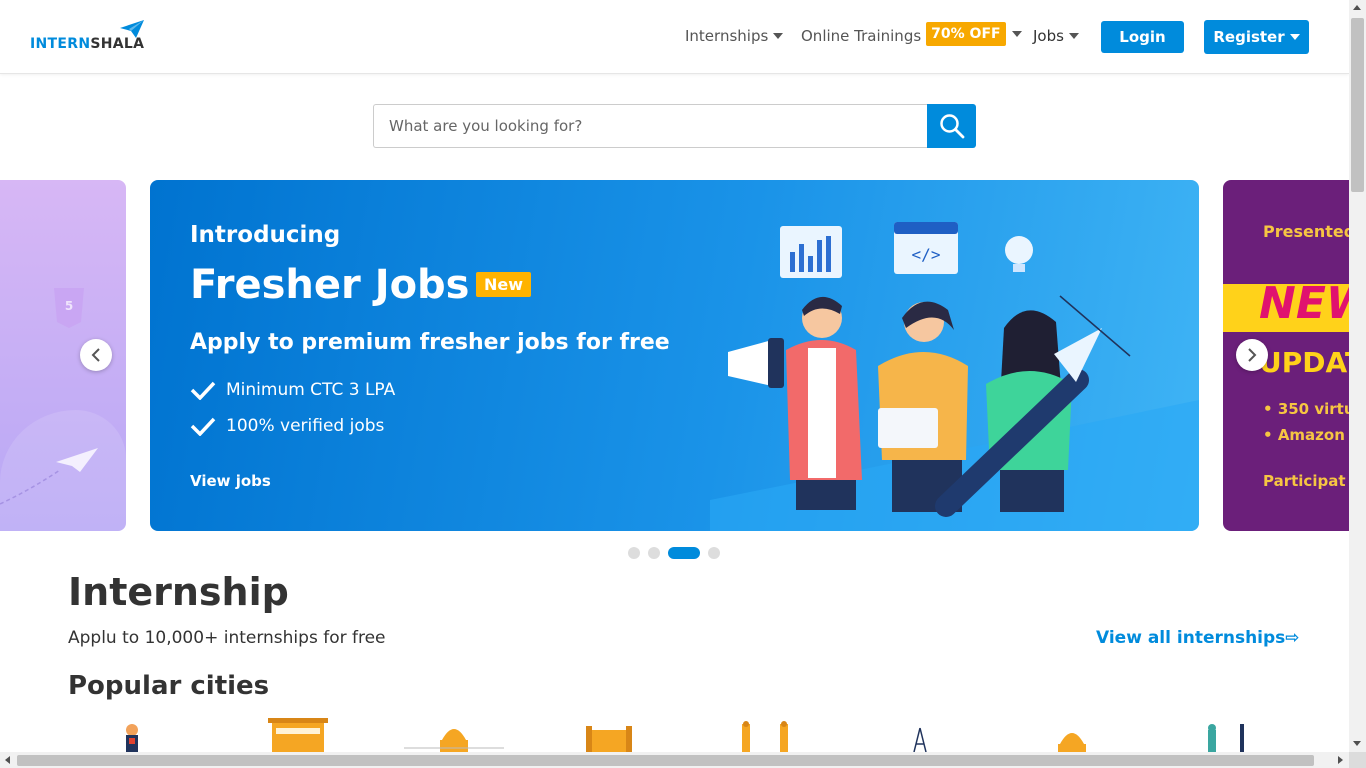  Describe the element at coordinates (1304, 362) in the screenshot. I see `slide-subheadline: UPDAT` at that location.